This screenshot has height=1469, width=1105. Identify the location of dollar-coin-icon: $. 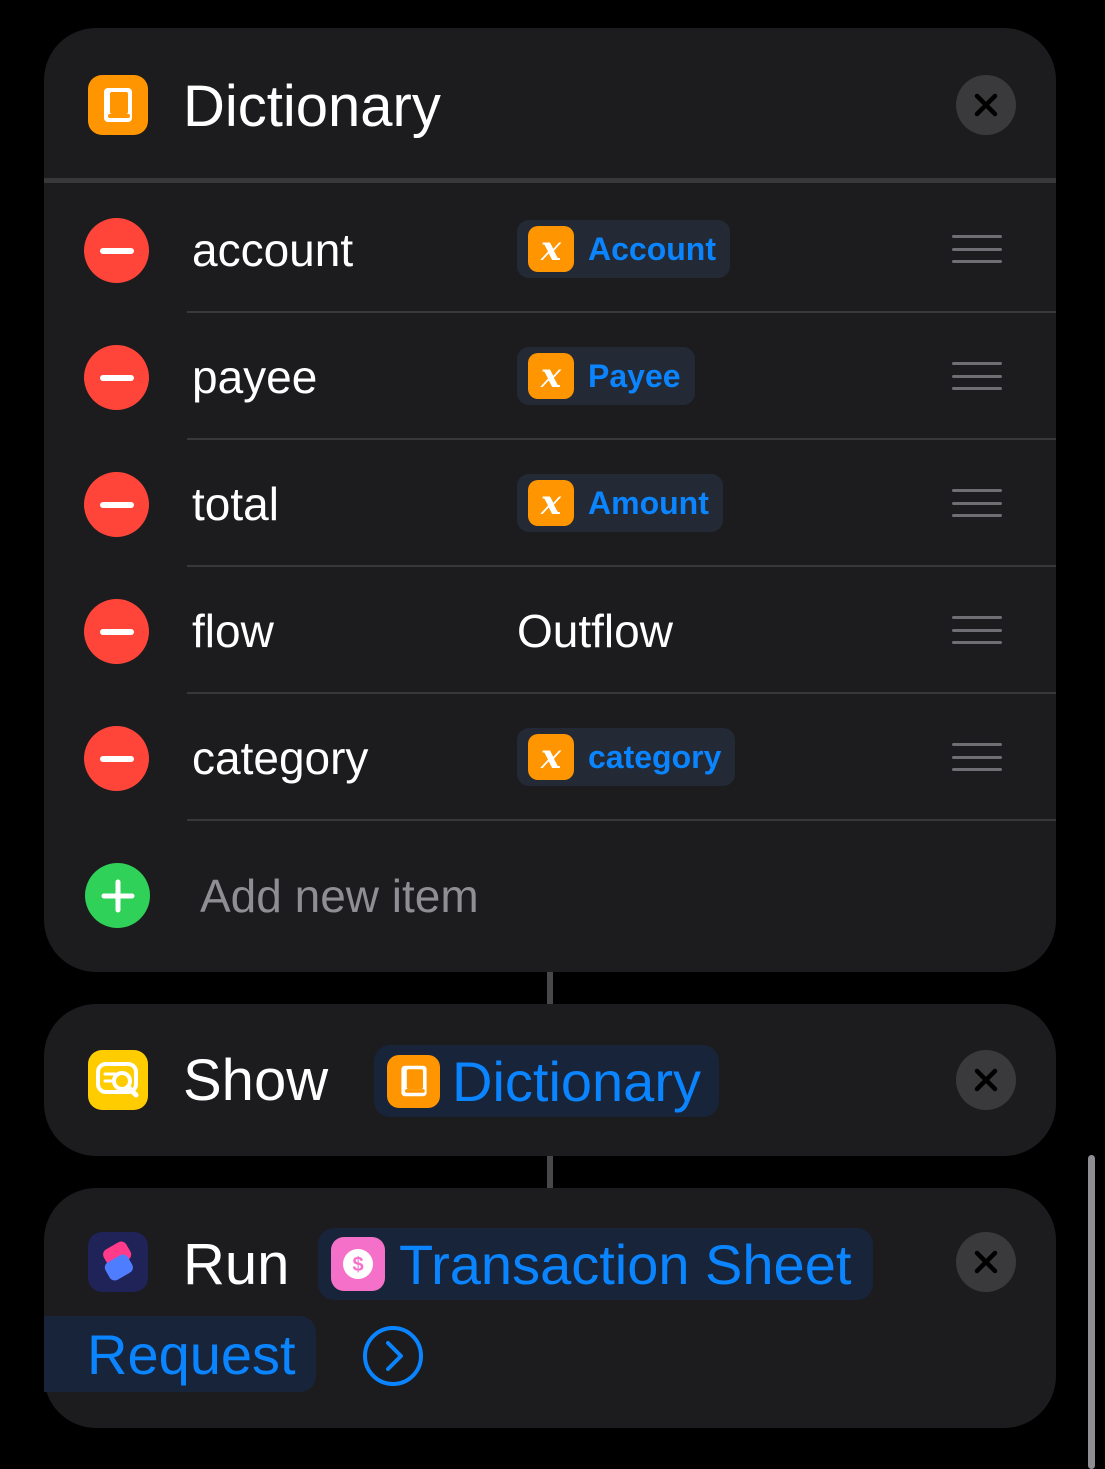
(358, 1264).